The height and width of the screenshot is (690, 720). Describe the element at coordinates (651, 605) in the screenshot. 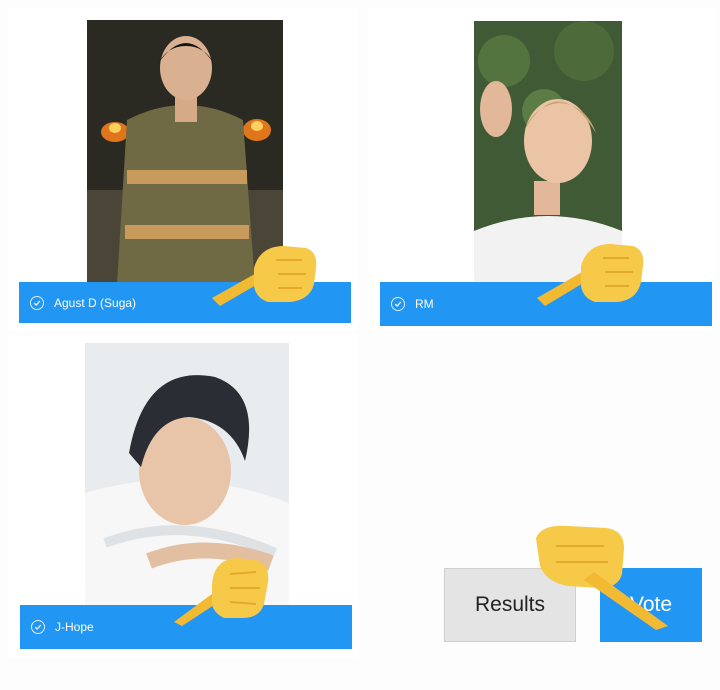

I see `vote-button: Vote` at that location.